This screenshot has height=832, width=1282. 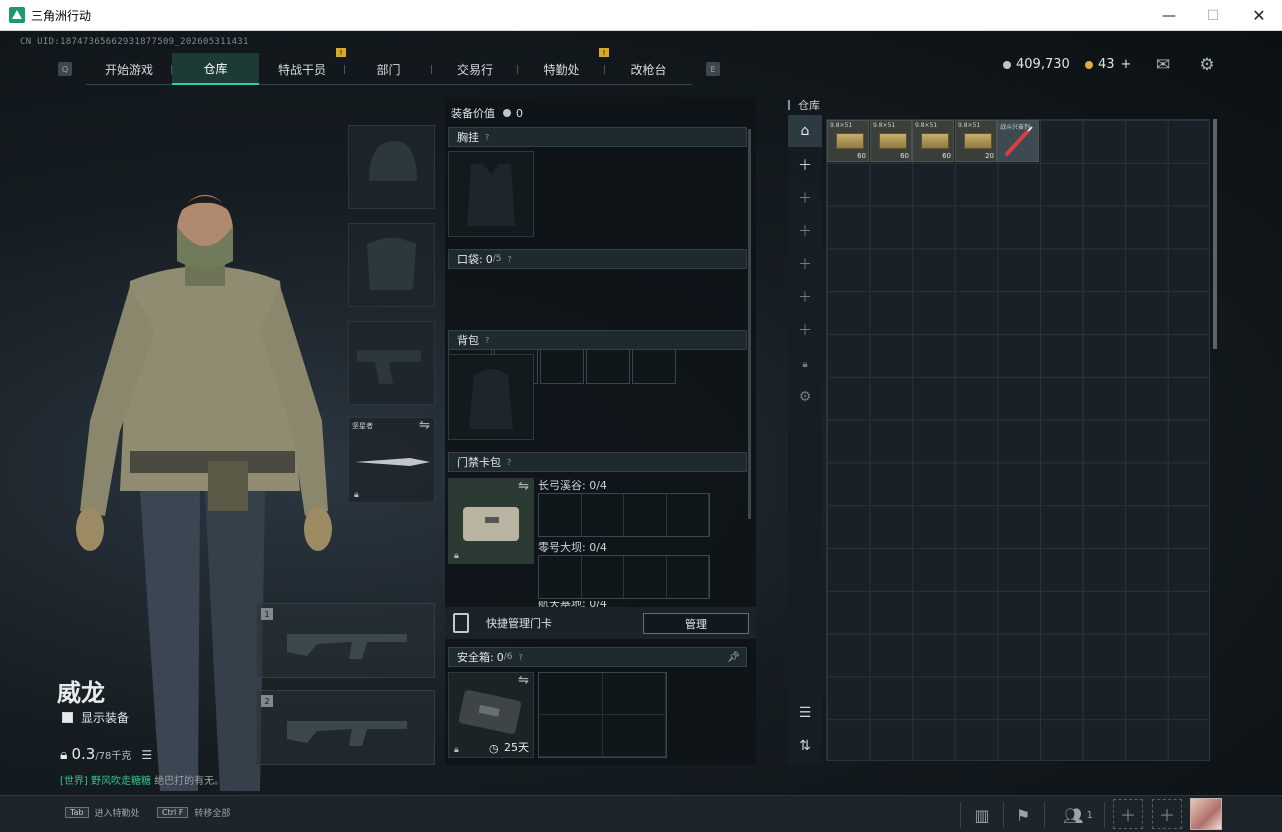 What do you see at coordinates (491, 715) in the screenshot?
I see `safe-box-slot: ⇋ 🔒︎ ◷ 25天` at bounding box center [491, 715].